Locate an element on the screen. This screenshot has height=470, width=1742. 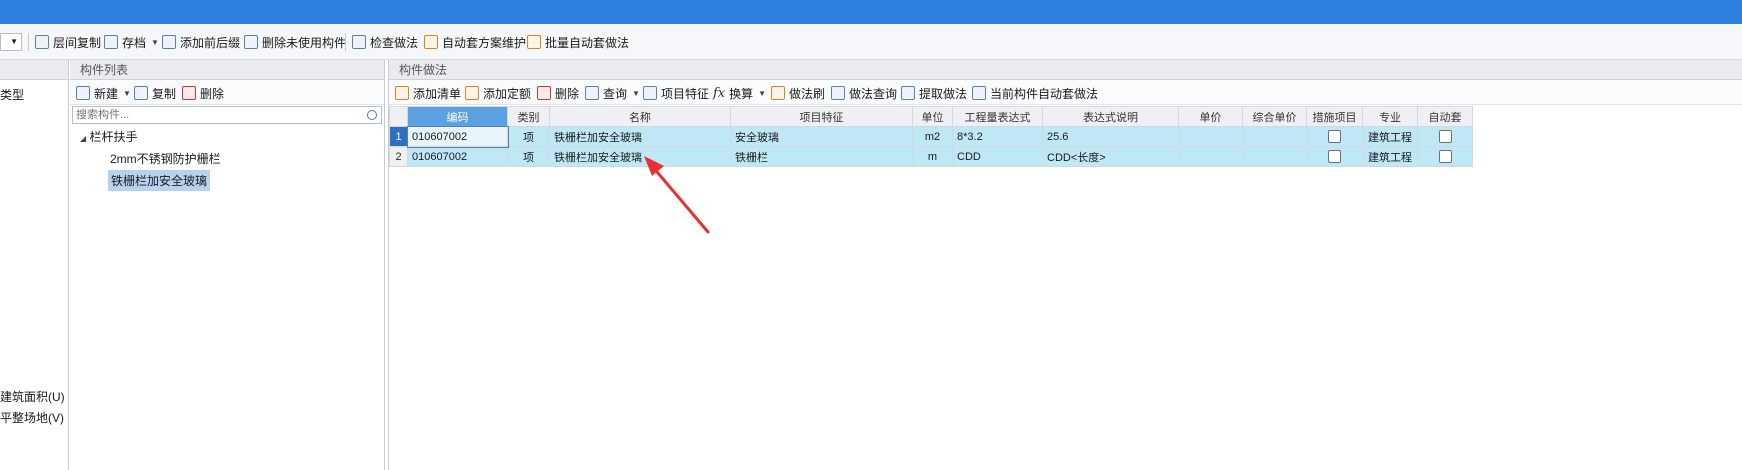
column-header: 项目特征 is located at coordinates (821, 116).